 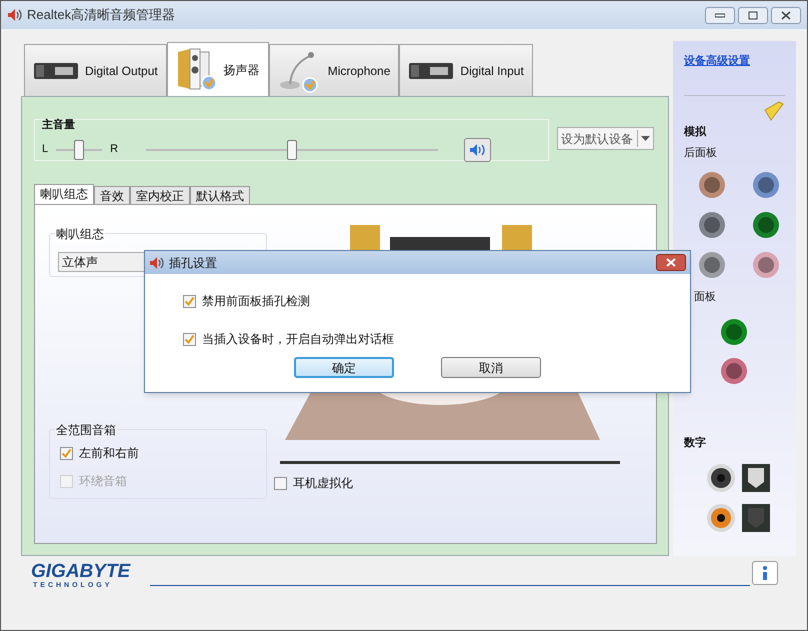 I want to click on dialog-button: 确定, so click(x=344, y=367).